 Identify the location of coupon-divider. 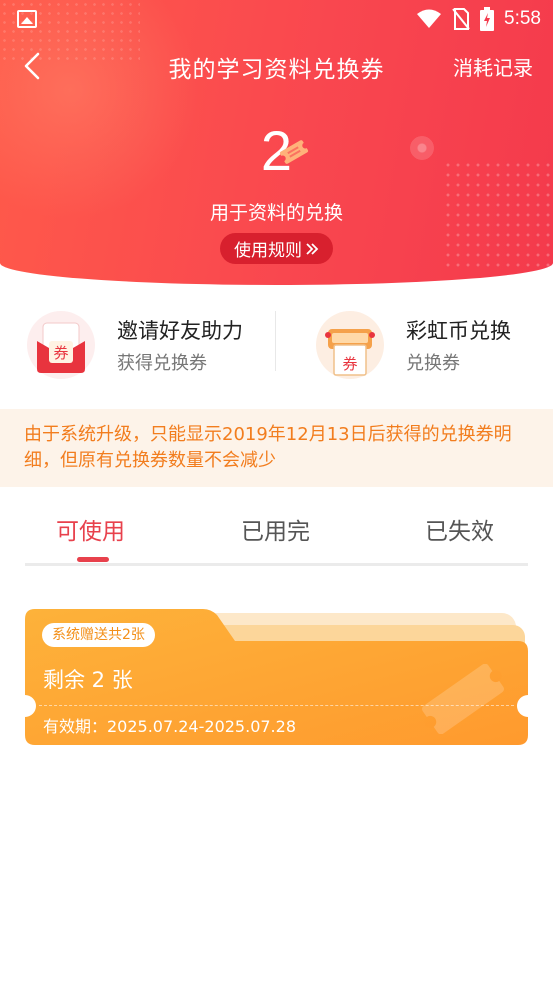
(276, 705).